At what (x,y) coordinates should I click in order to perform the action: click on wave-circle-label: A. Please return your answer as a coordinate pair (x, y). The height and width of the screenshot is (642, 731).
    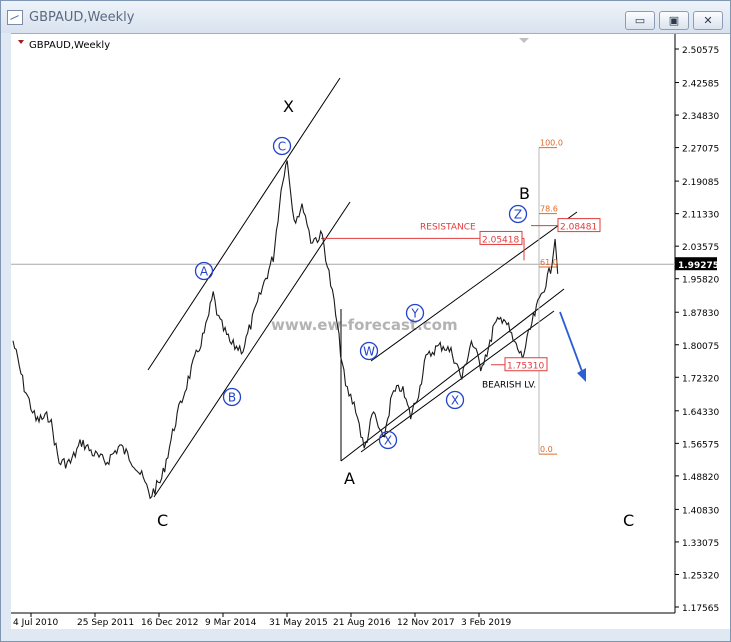
    Looking at the image, I should click on (204, 272).